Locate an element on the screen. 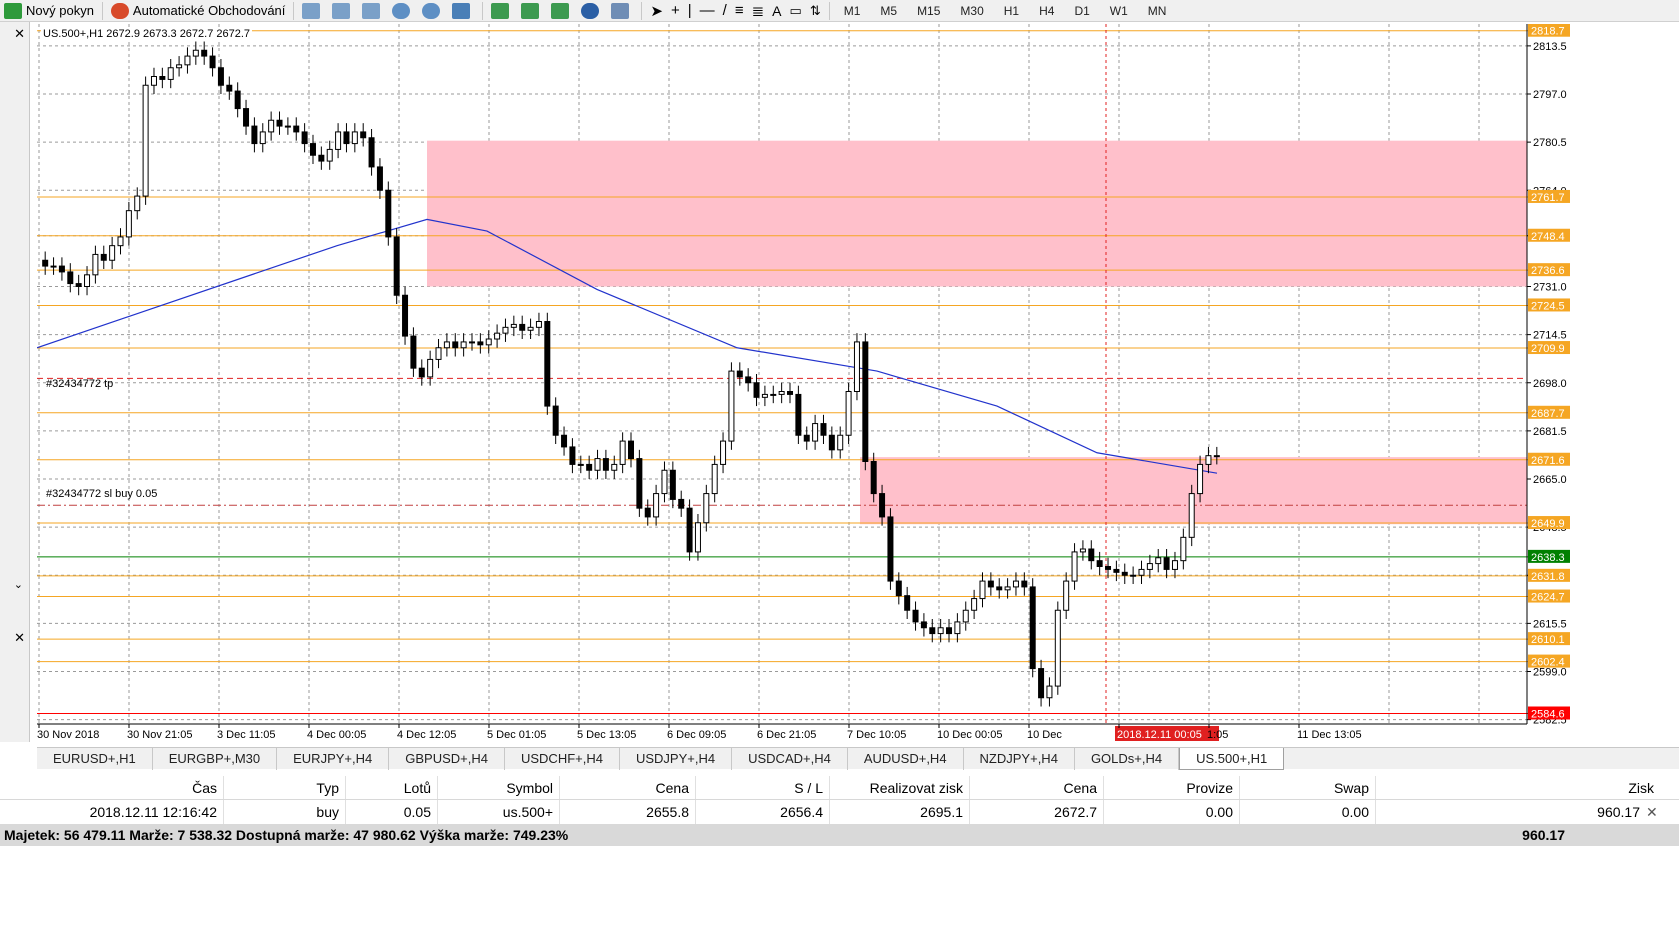 The height and width of the screenshot is (931, 1679). col-header-swap: Swap is located at coordinates (1308, 787).